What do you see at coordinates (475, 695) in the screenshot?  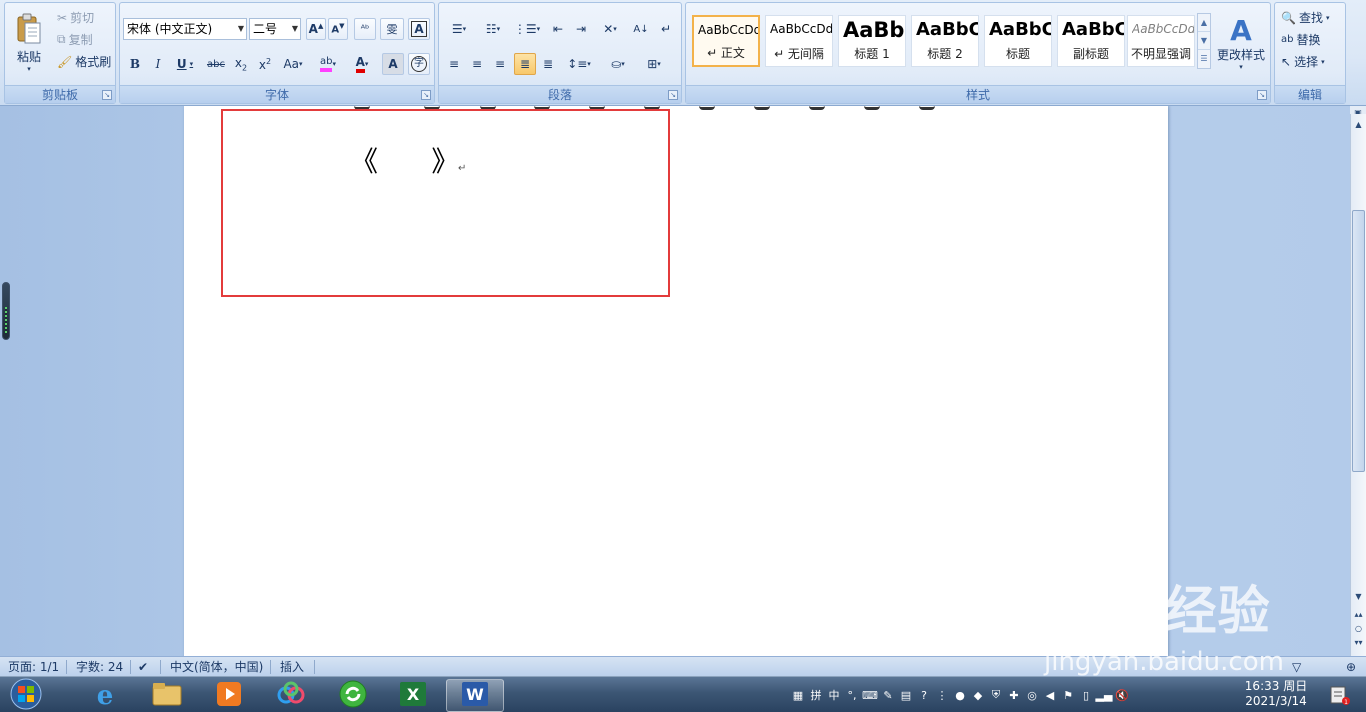 I see `word-taskbar-icon: W` at bounding box center [475, 695].